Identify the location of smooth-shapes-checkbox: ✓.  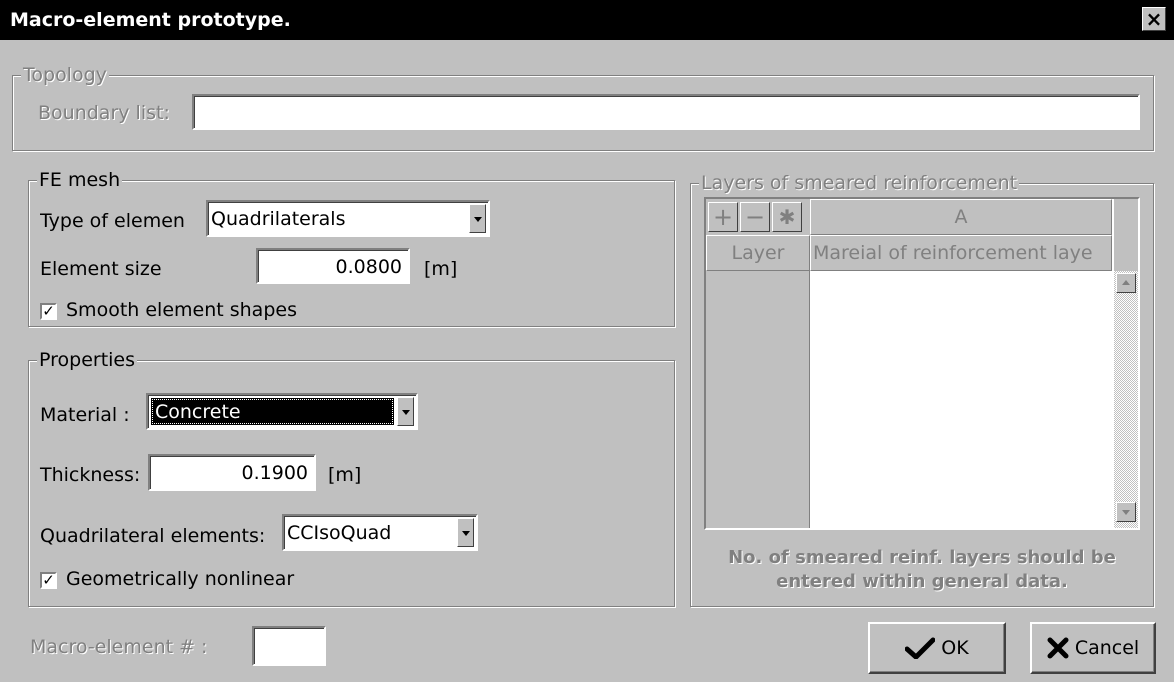
(48, 311).